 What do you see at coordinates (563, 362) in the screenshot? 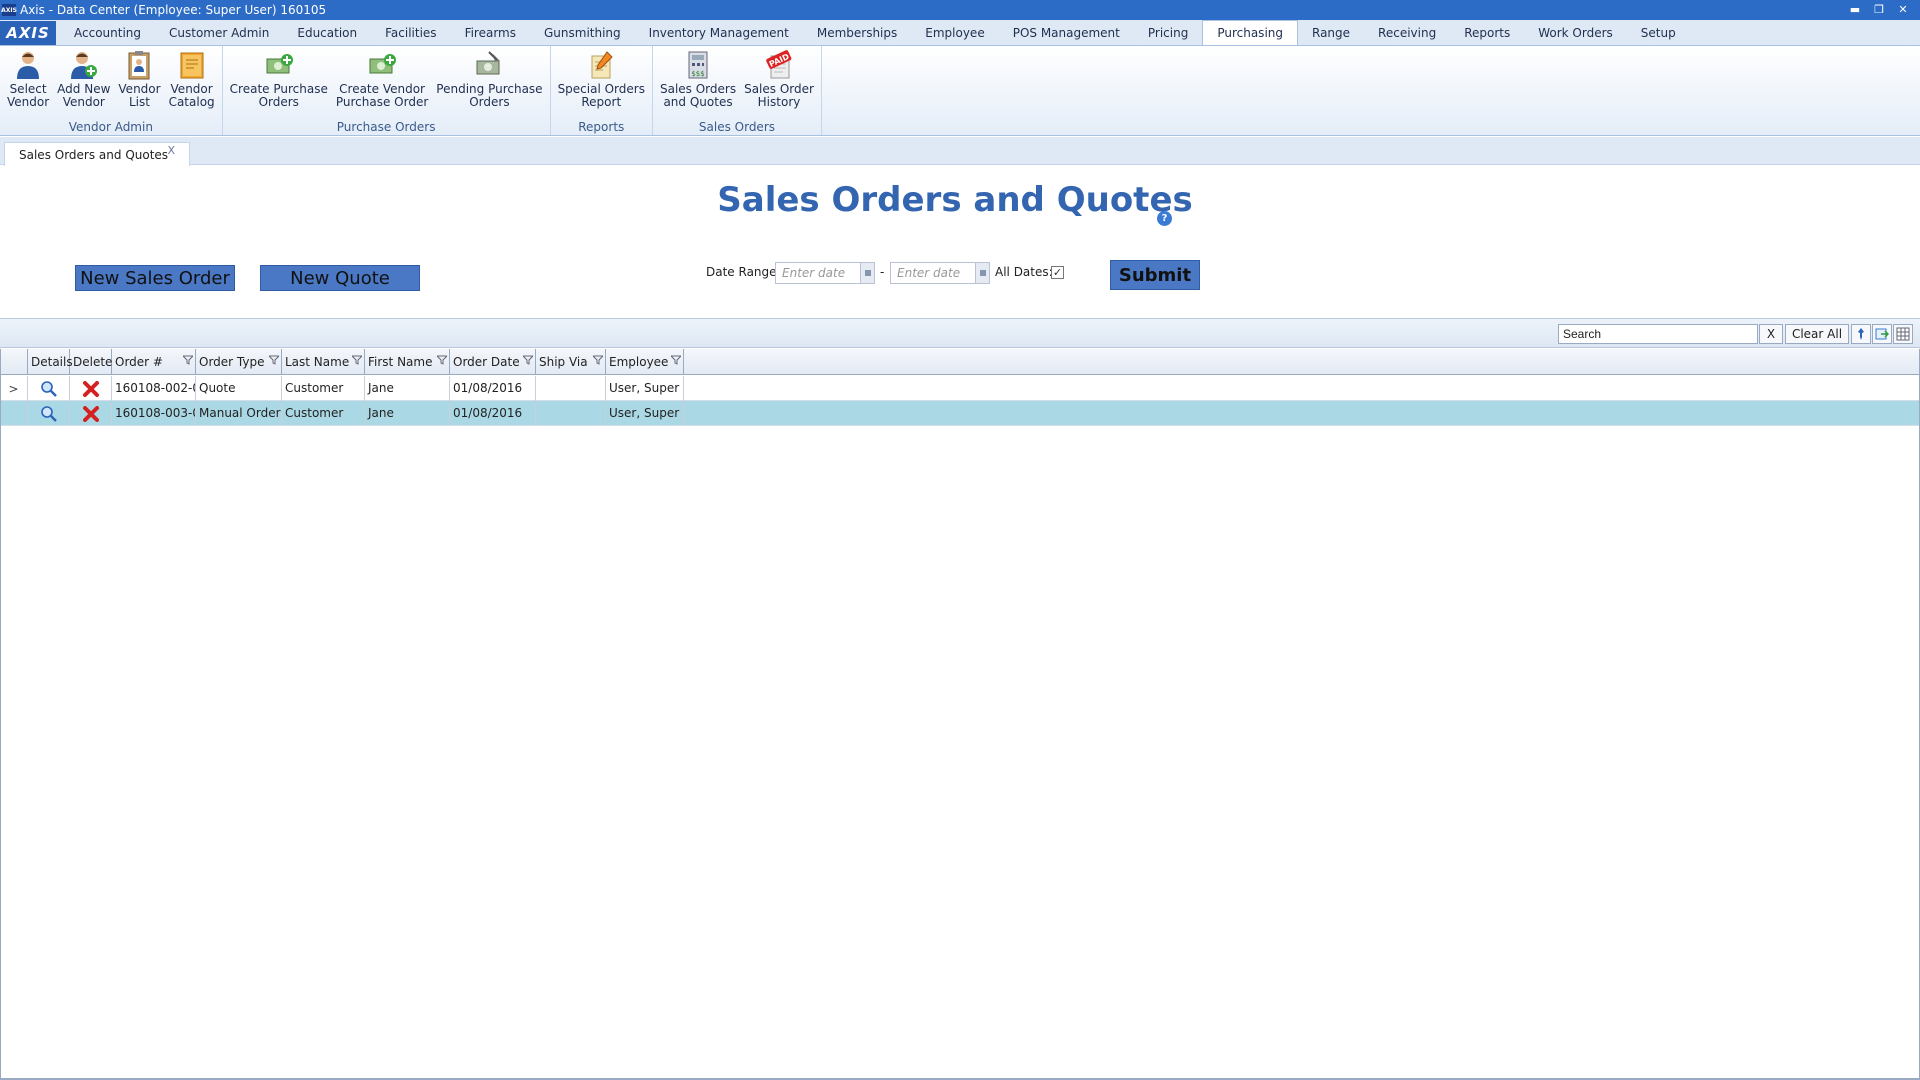
I see `column-header-label: Ship Via` at bounding box center [563, 362].